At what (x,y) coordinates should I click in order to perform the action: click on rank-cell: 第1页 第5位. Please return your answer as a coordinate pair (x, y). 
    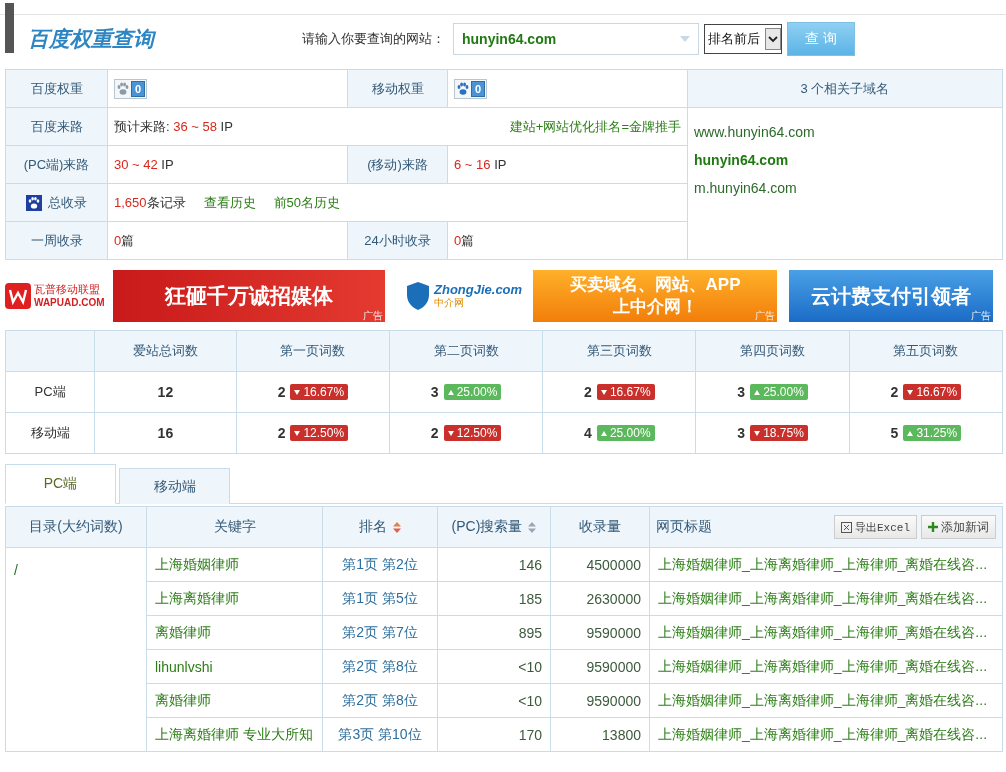
    Looking at the image, I should click on (380, 598).